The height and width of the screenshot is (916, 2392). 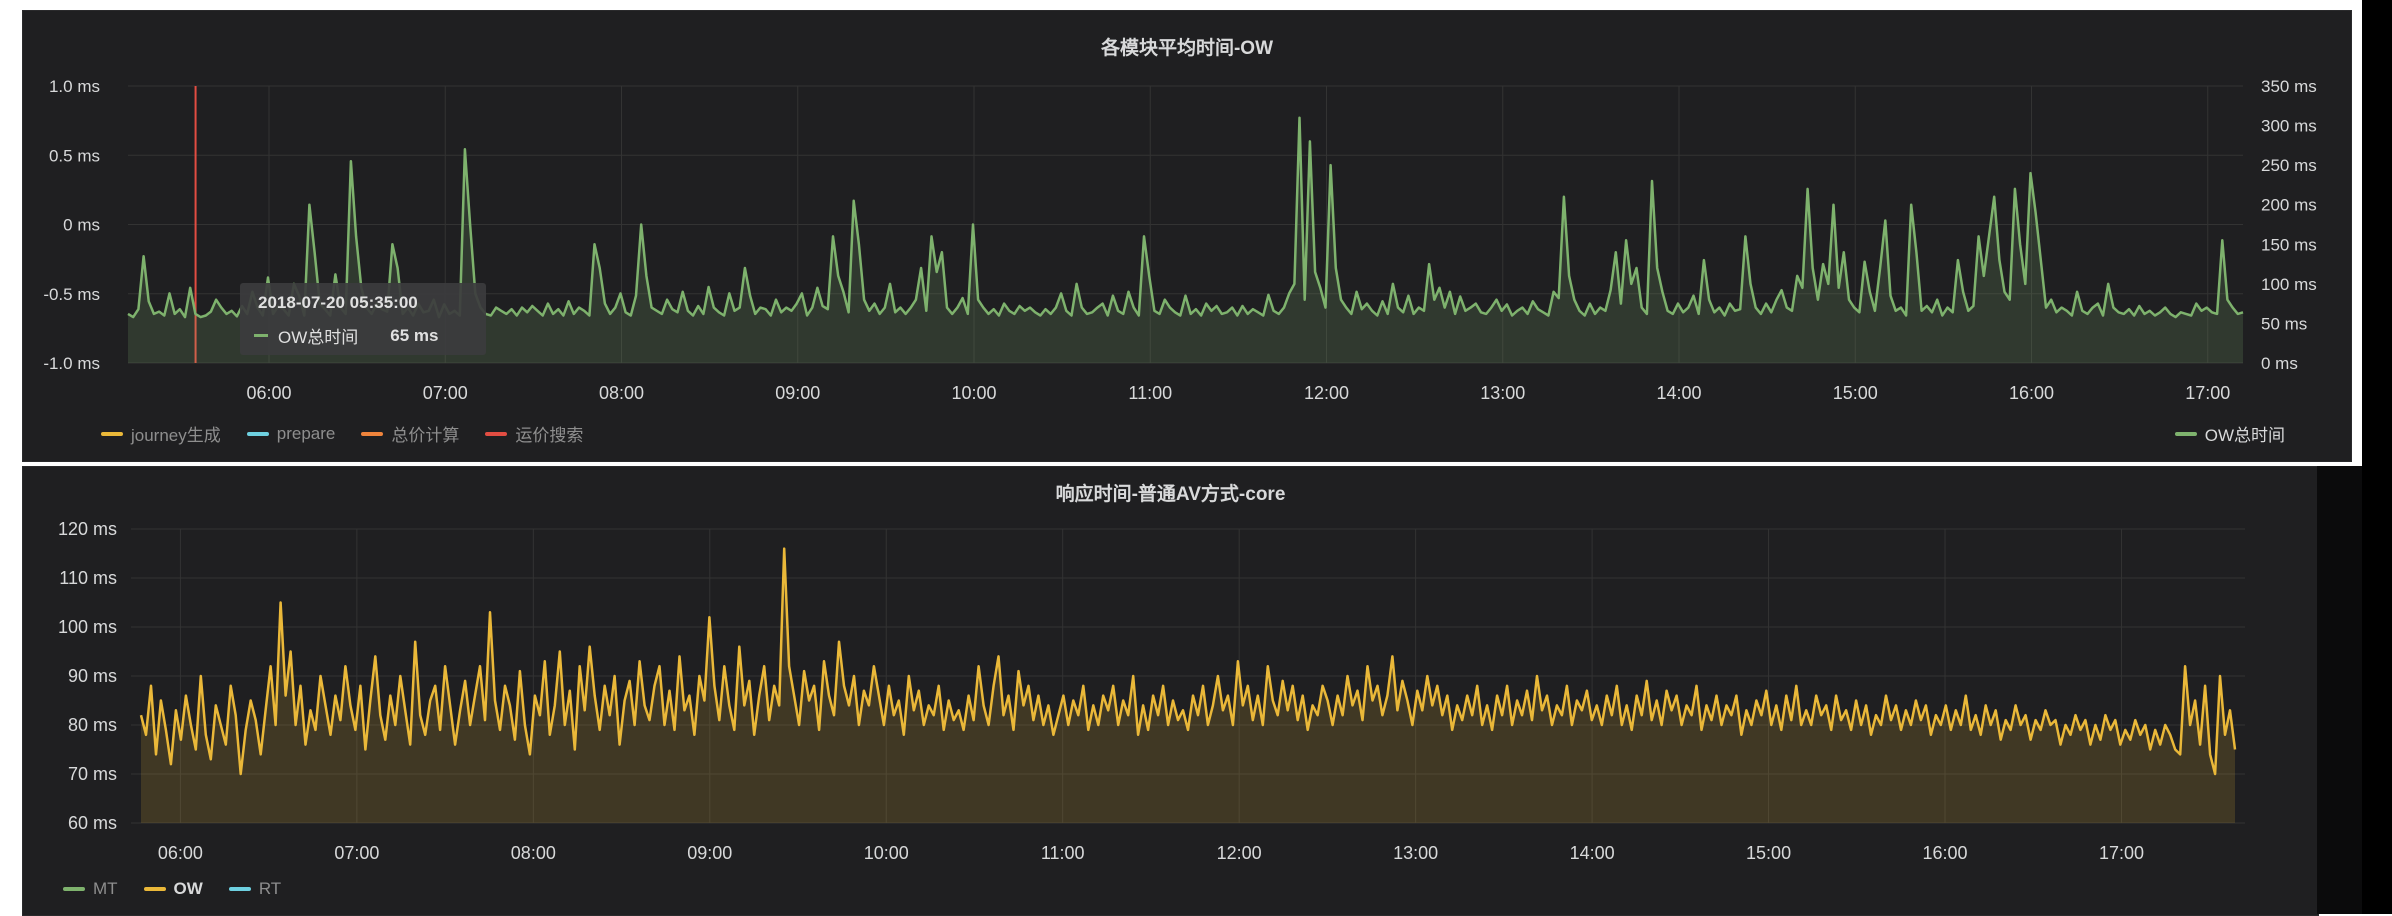 What do you see at coordinates (2289, 165) in the screenshot?
I see `y-right-tick-label: 250 ms` at bounding box center [2289, 165].